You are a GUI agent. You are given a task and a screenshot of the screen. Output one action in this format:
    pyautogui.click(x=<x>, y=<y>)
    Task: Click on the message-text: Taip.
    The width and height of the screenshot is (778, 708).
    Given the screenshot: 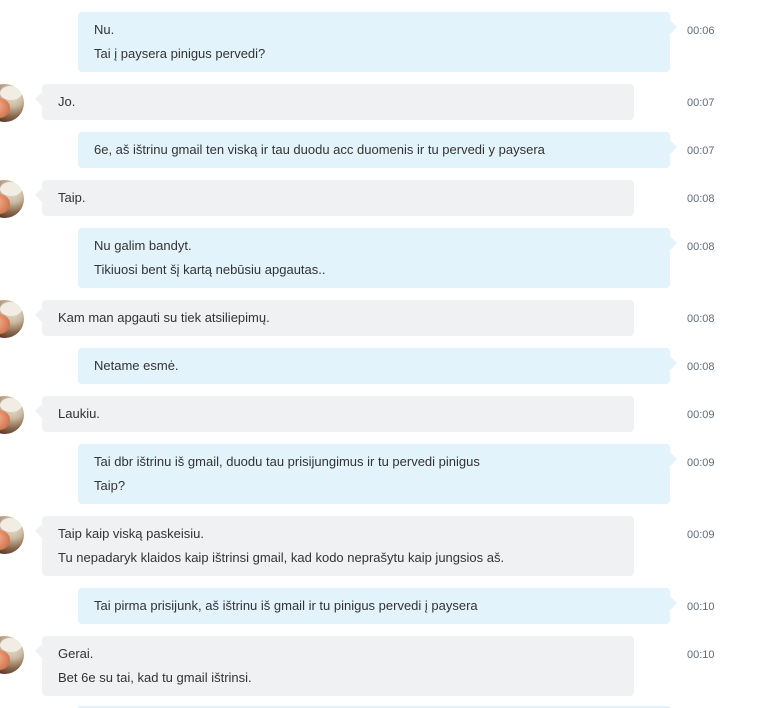 What is the action you would take?
    pyautogui.click(x=72, y=197)
    